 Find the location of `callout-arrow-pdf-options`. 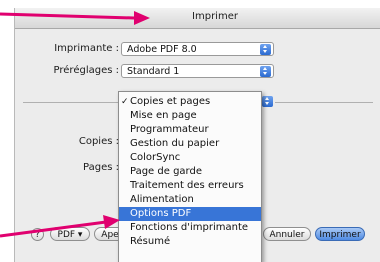

callout-arrow-pdf-options is located at coordinates (60, 226).